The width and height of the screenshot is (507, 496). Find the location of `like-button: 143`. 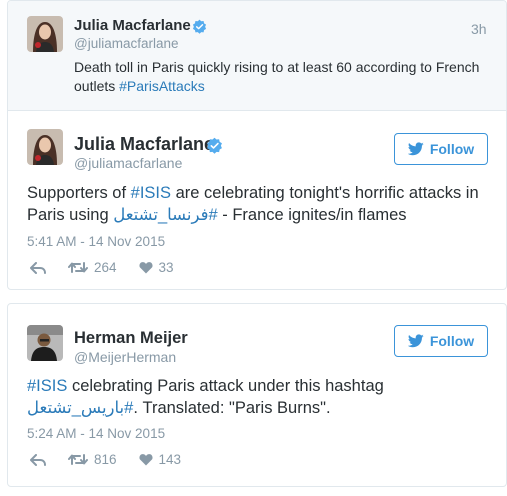

like-button: 143 is located at coordinates (160, 459).